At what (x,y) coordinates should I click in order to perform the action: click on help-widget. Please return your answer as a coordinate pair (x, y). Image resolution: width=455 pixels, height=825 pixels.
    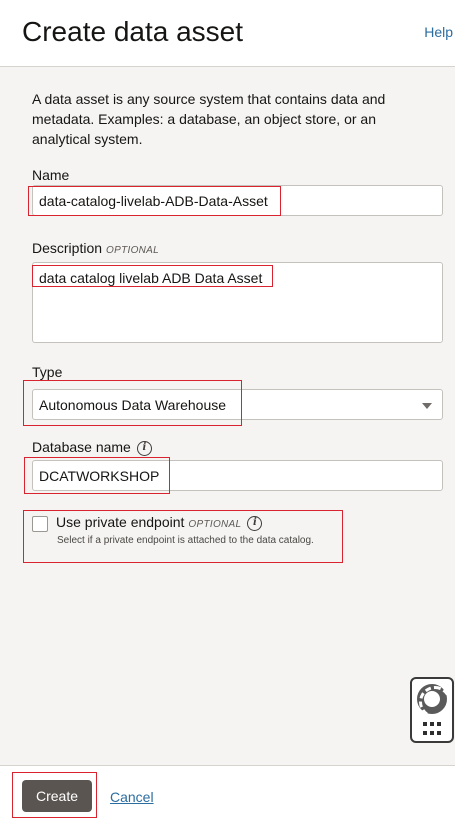
    Looking at the image, I should click on (432, 710).